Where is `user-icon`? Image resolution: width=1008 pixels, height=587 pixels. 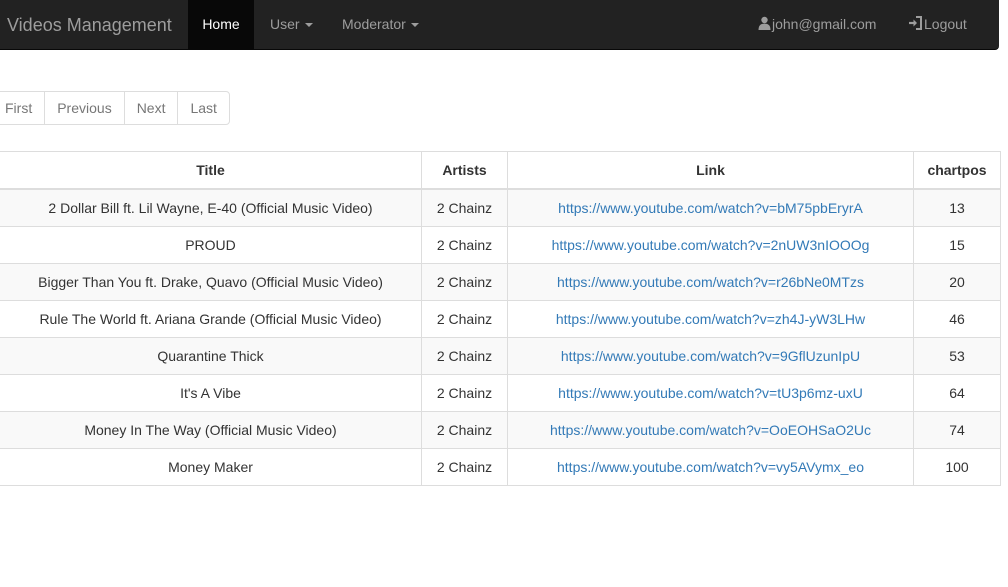
user-icon is located at coordinates (764, 25).